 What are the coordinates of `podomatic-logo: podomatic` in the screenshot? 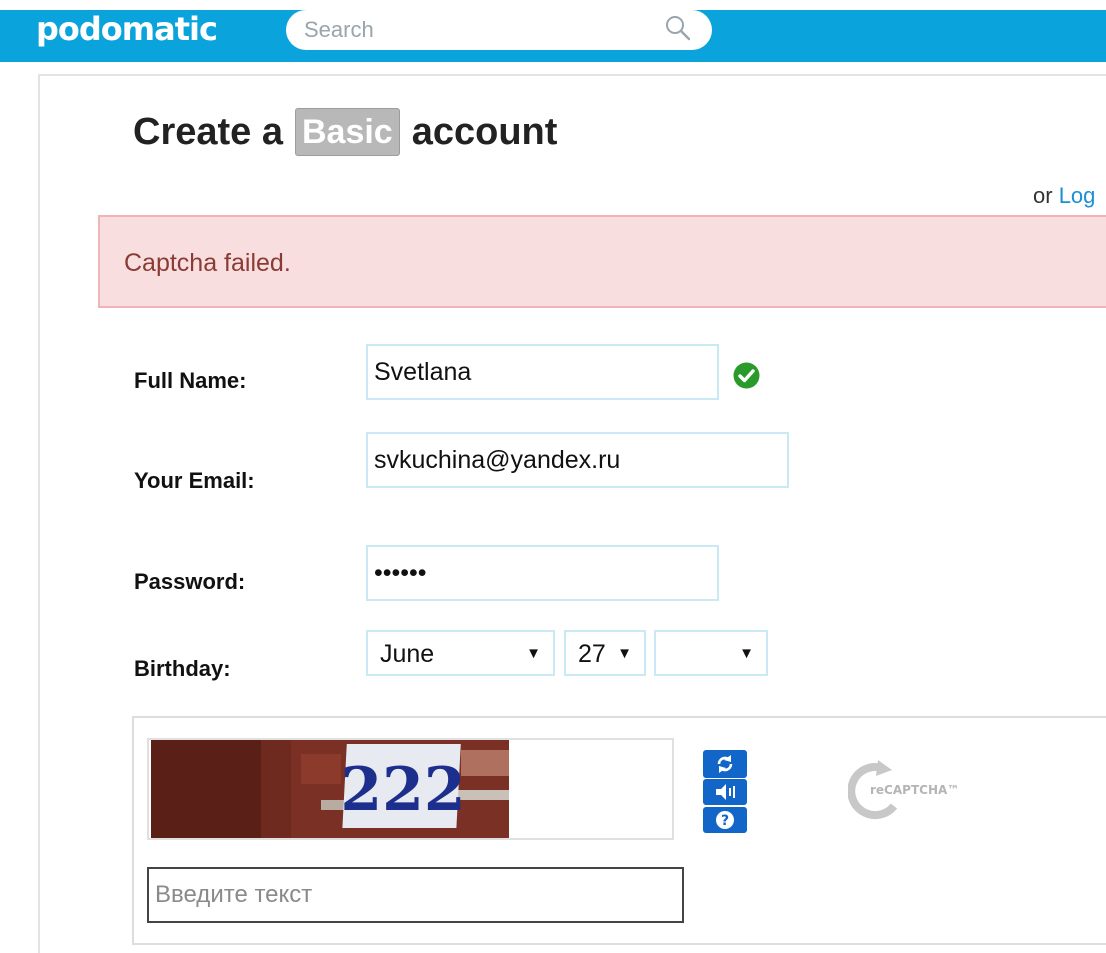 It's located at (127, 29).